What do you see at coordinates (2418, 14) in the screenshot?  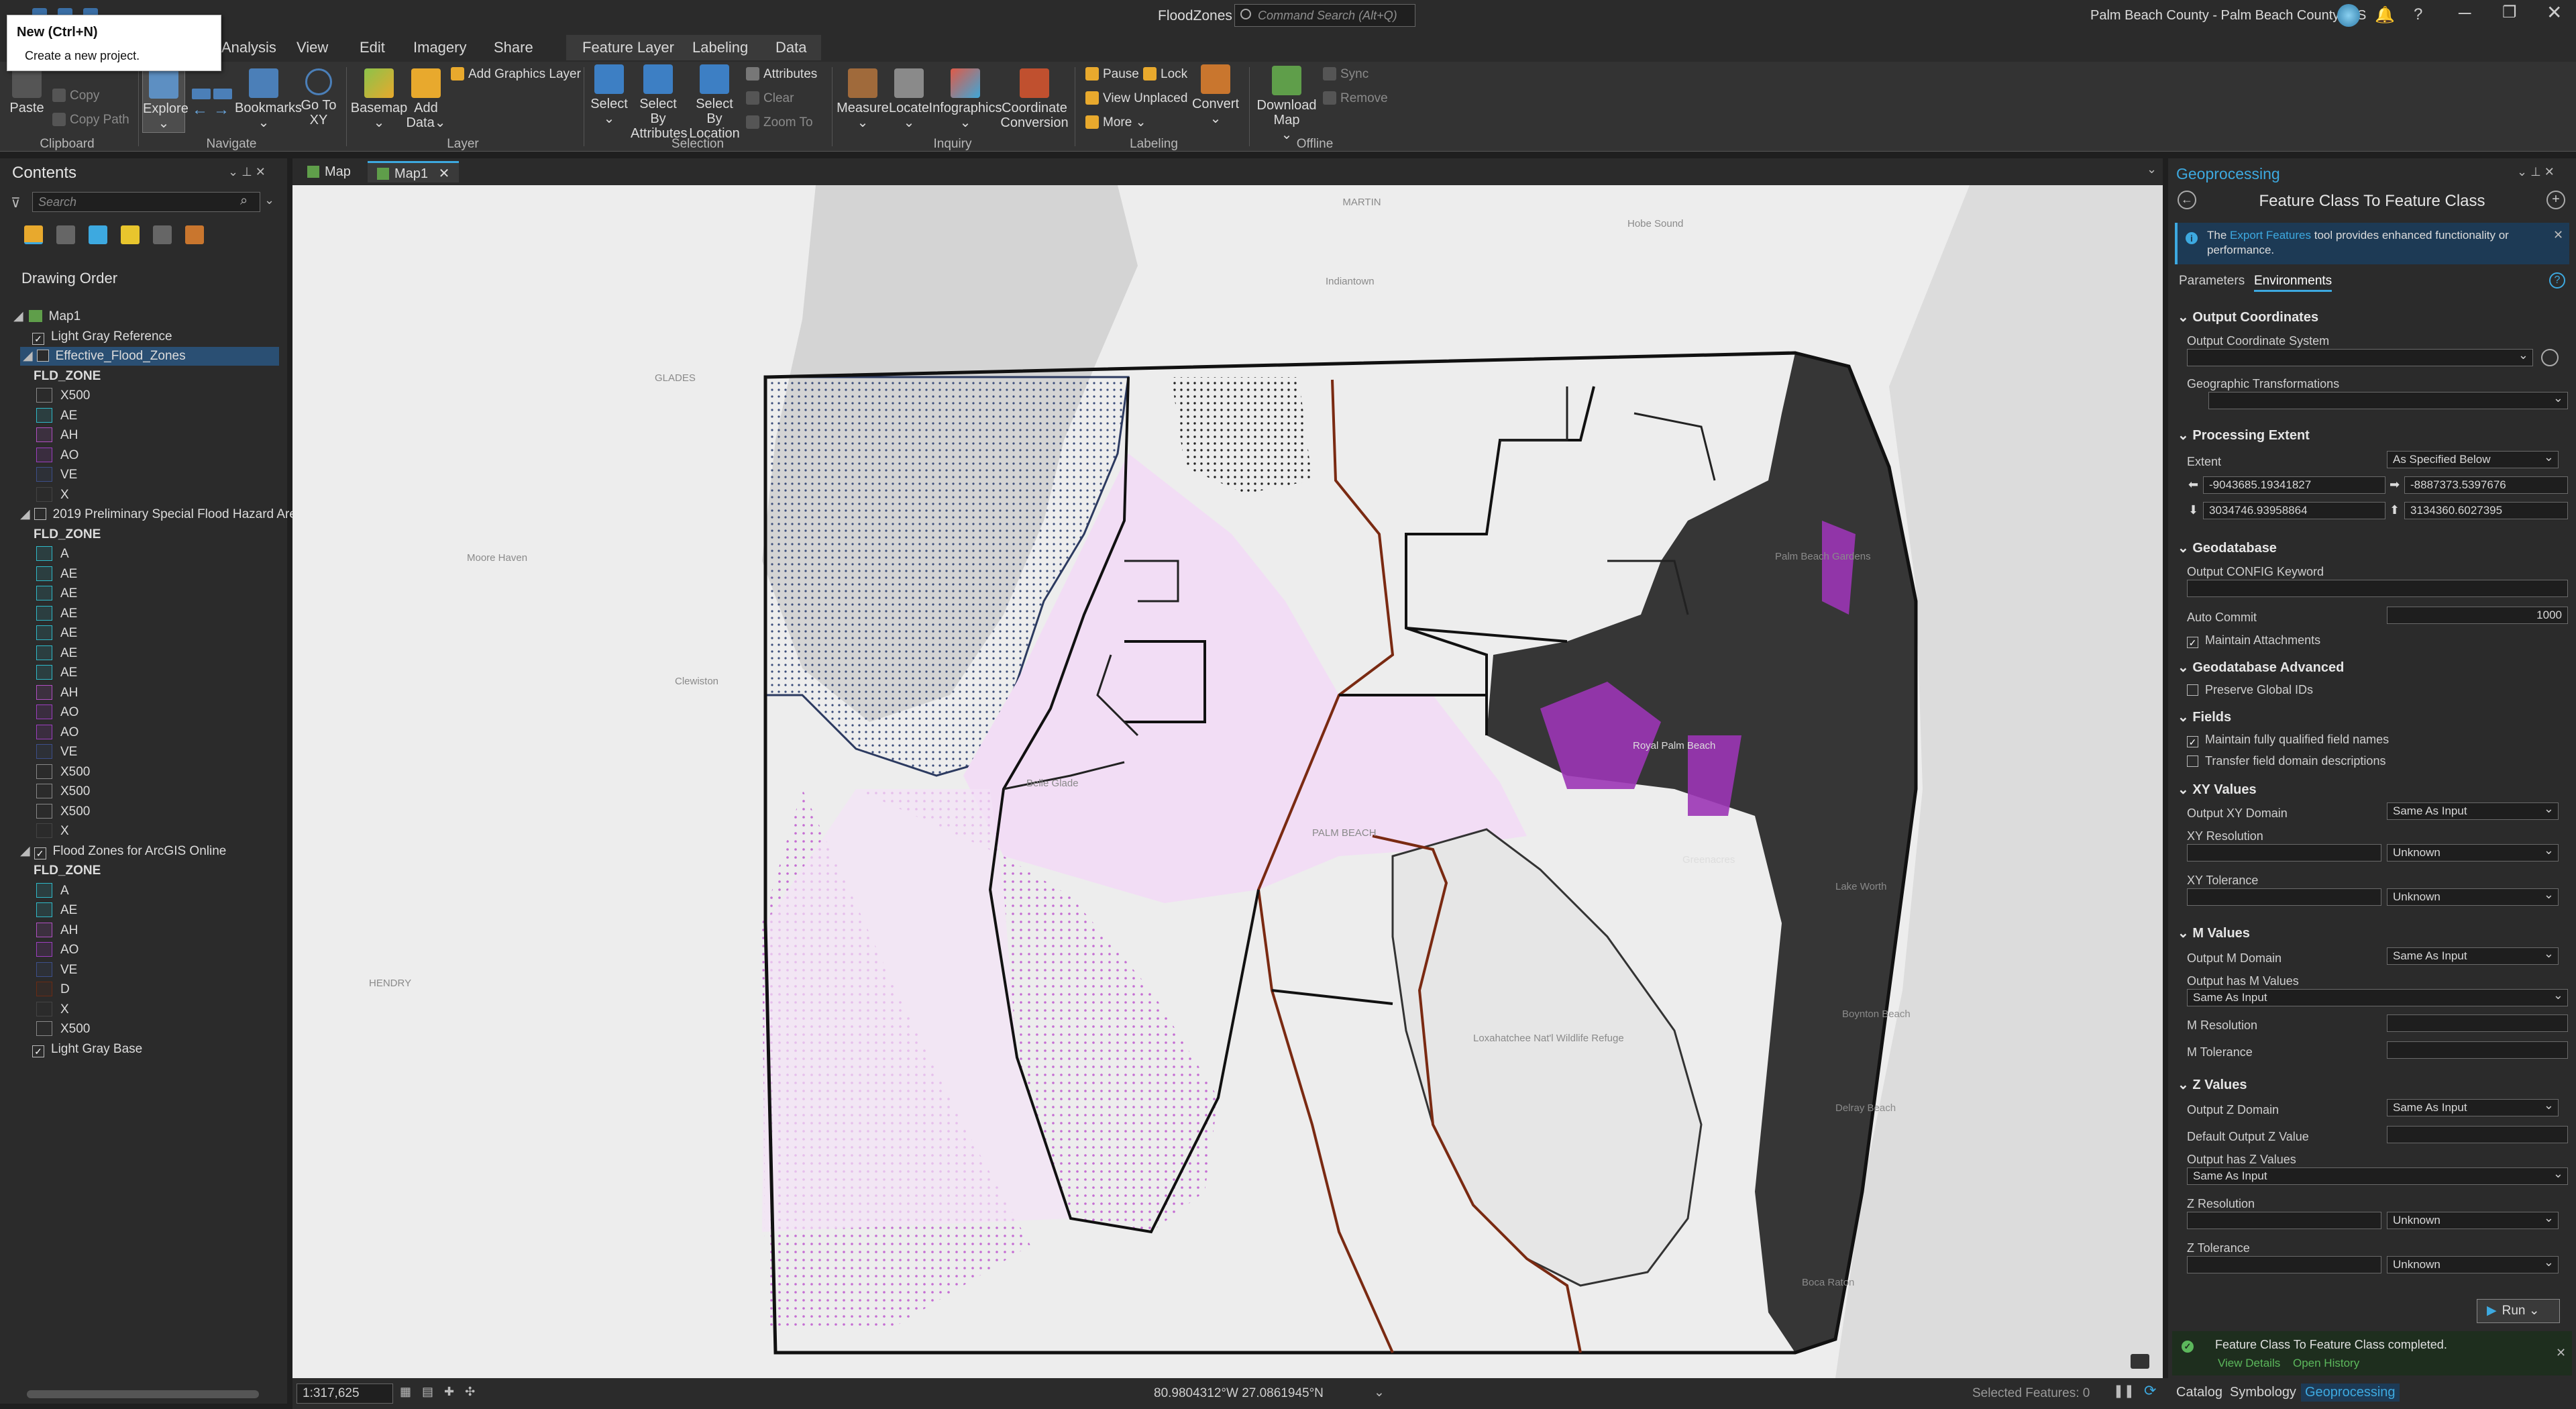 I see `help-icon: ?` at bounding box center [2418, 14].